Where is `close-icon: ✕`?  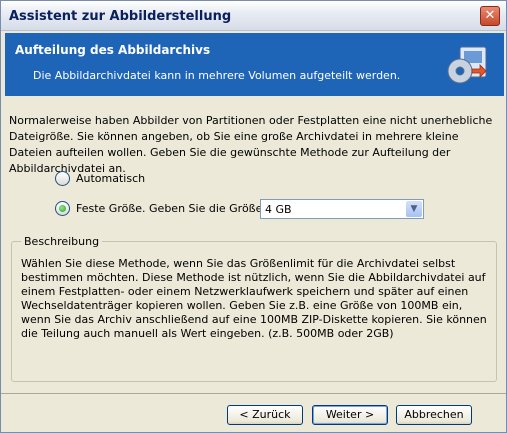 close-icon: ✕ is located at coordinates (490, 15).